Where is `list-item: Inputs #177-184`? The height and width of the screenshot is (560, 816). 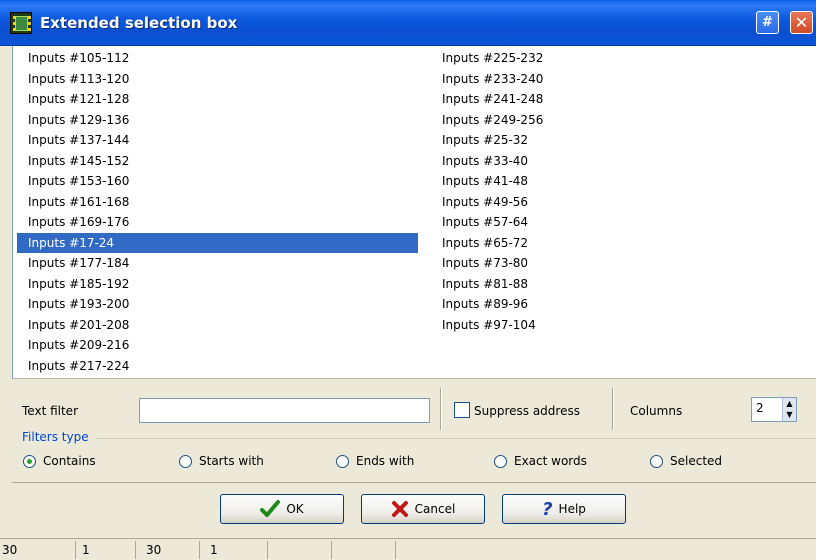
list-item: Inputs #177-184 is located at coordinates (217, 263).